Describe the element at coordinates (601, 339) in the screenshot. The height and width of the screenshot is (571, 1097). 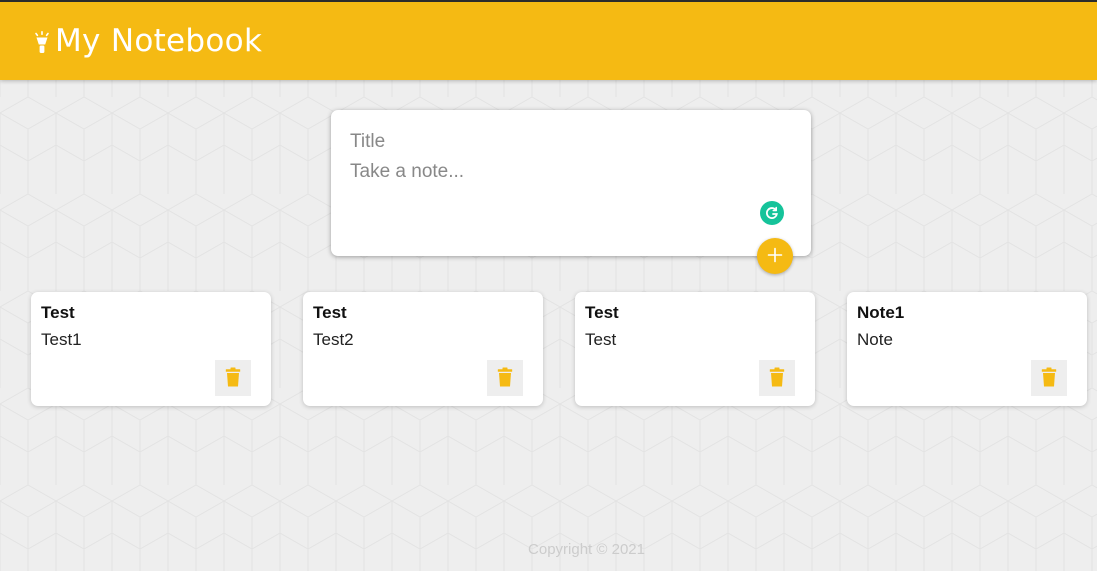
I see `note-content: Test` at that location.